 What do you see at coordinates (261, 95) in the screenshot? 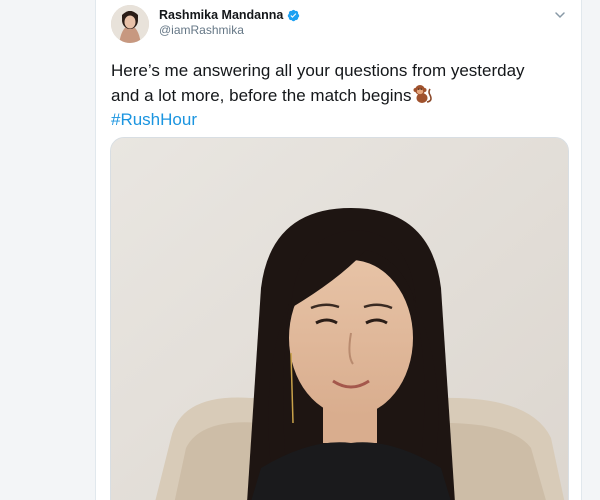
I see `tweet-text-line-2: and a lot more, before the match begins` at bounding box center [261, 95].